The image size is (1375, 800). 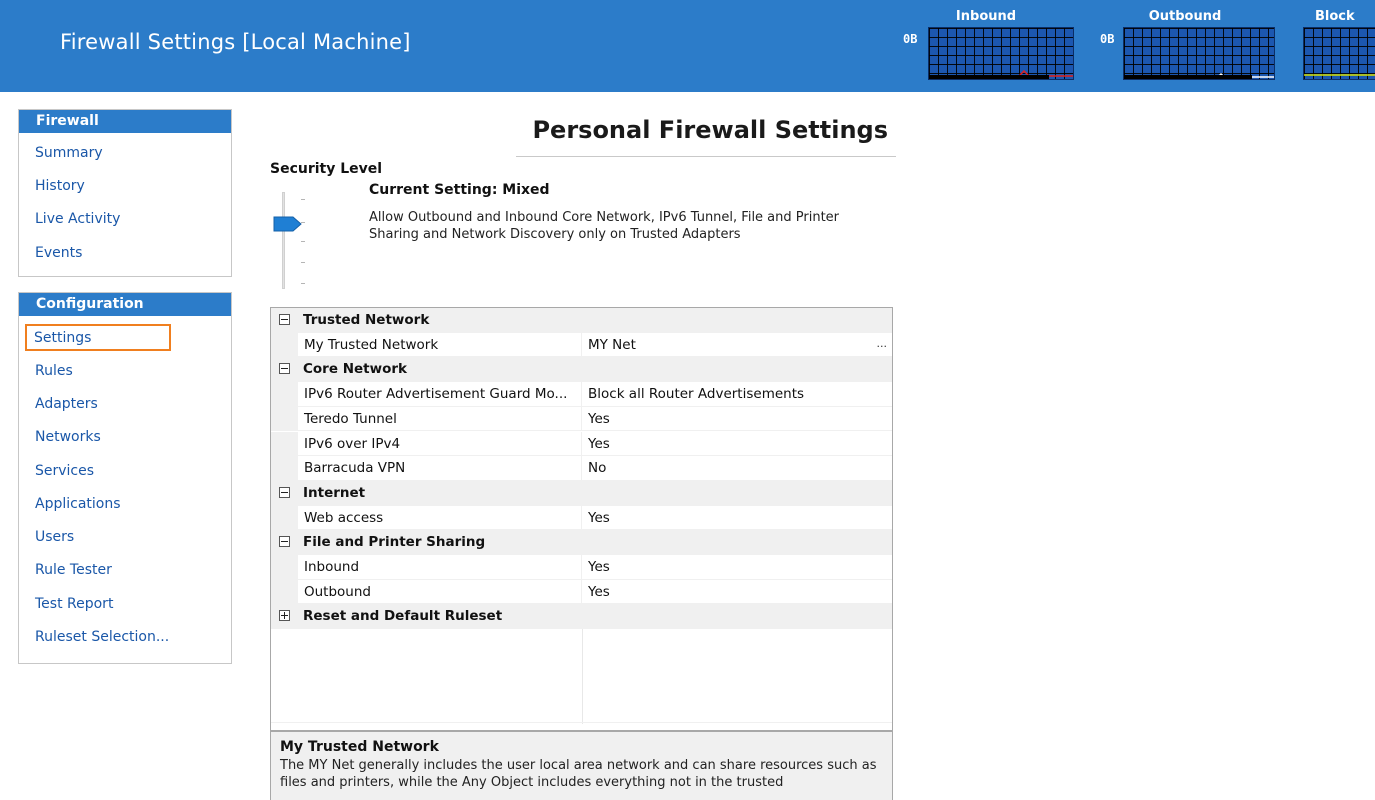 I want to click on inbound-traffic-line, so click(x=1001, y=73).